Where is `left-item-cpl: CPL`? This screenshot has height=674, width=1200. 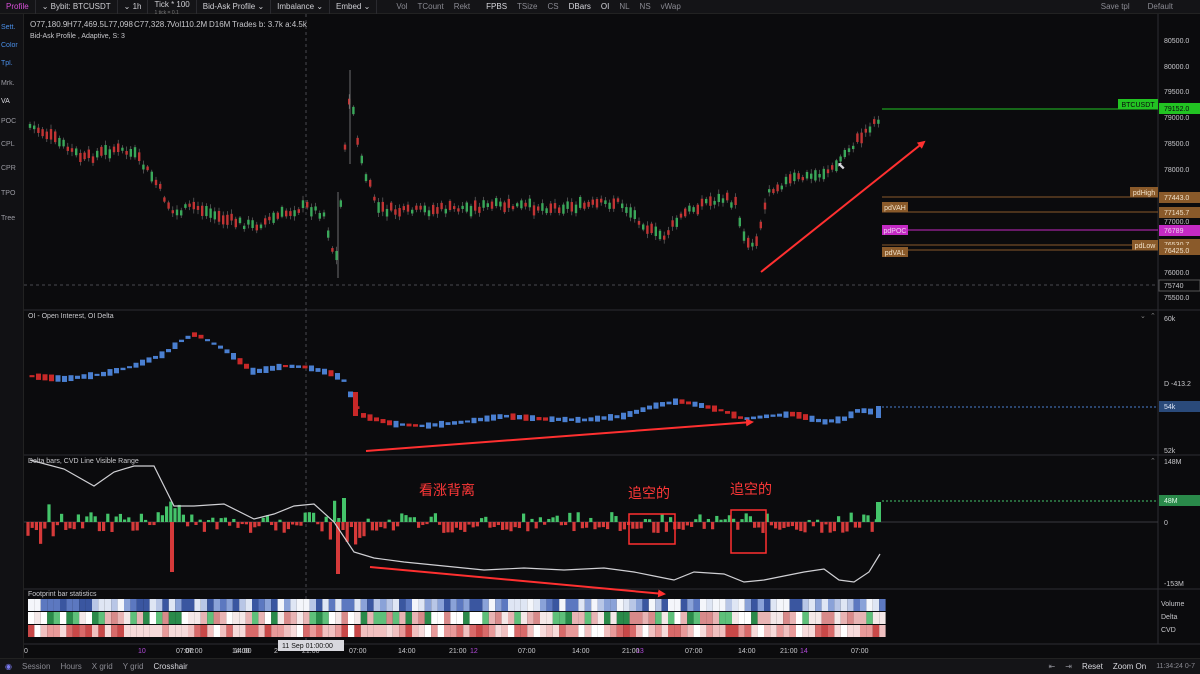 left-item-cpl: CPL is located at coordinates (12, 144).